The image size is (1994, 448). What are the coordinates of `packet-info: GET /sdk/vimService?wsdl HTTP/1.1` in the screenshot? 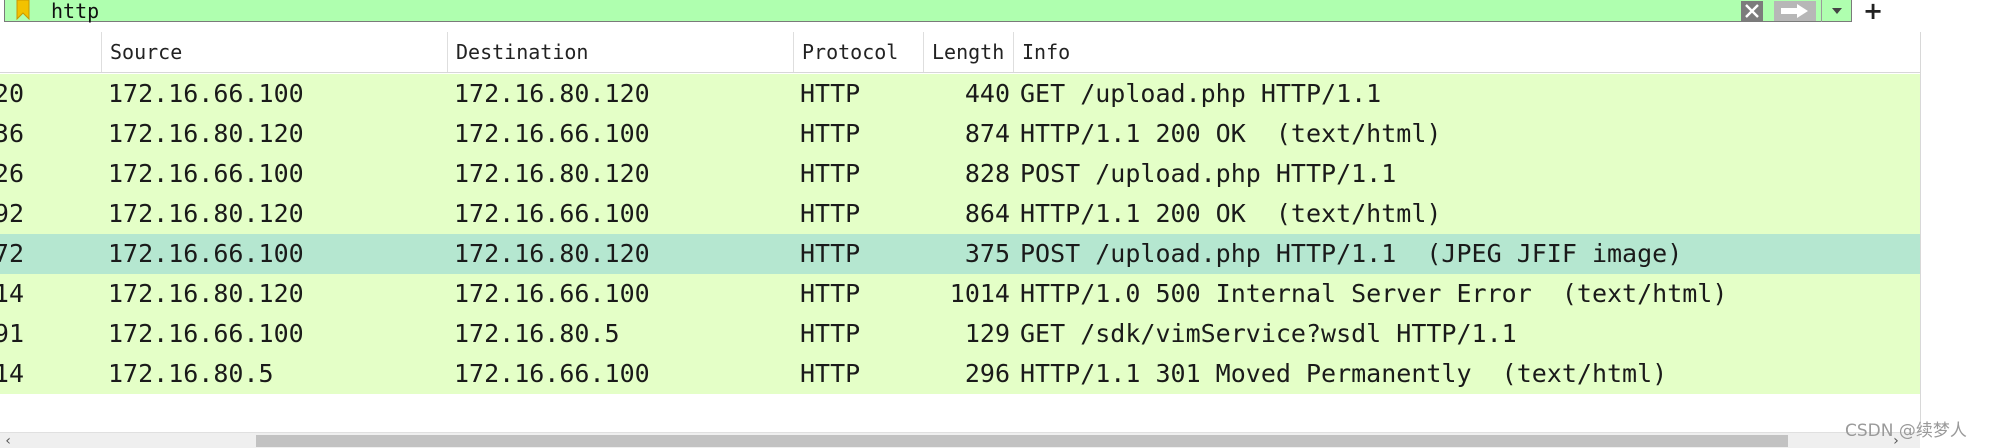 It's located at (1268, 333).